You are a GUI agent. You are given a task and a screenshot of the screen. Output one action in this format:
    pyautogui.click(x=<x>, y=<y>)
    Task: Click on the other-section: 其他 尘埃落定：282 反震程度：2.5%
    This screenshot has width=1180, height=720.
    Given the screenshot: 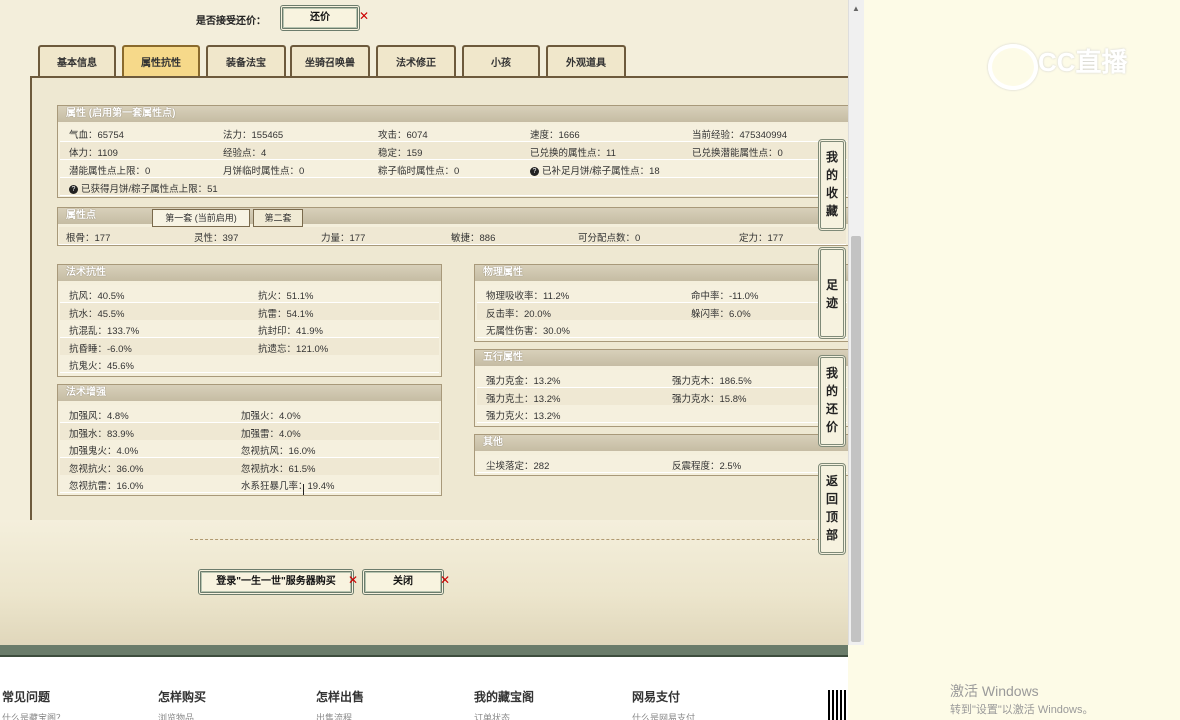 What is the action you would take?
    pyautogui.click(x=661, y=455)
    